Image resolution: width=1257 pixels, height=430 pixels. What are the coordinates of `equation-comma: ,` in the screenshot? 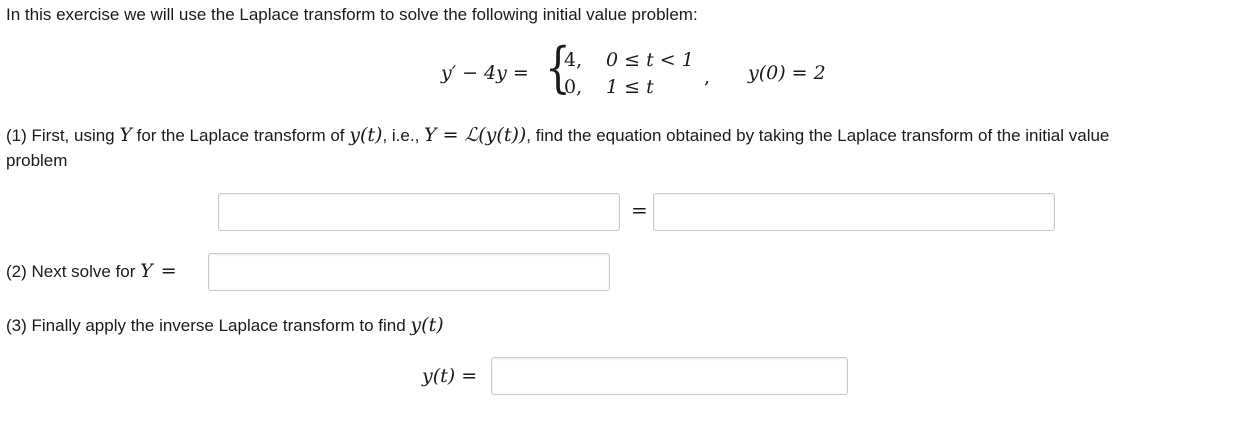 It's located at (707, 77).